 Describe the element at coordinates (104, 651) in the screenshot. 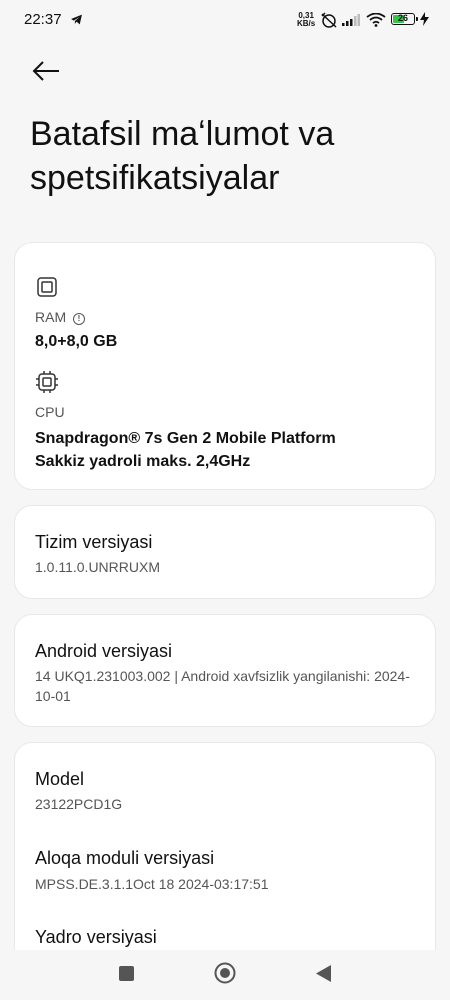

I see `android-version-title: Android versiyasi` at that location.